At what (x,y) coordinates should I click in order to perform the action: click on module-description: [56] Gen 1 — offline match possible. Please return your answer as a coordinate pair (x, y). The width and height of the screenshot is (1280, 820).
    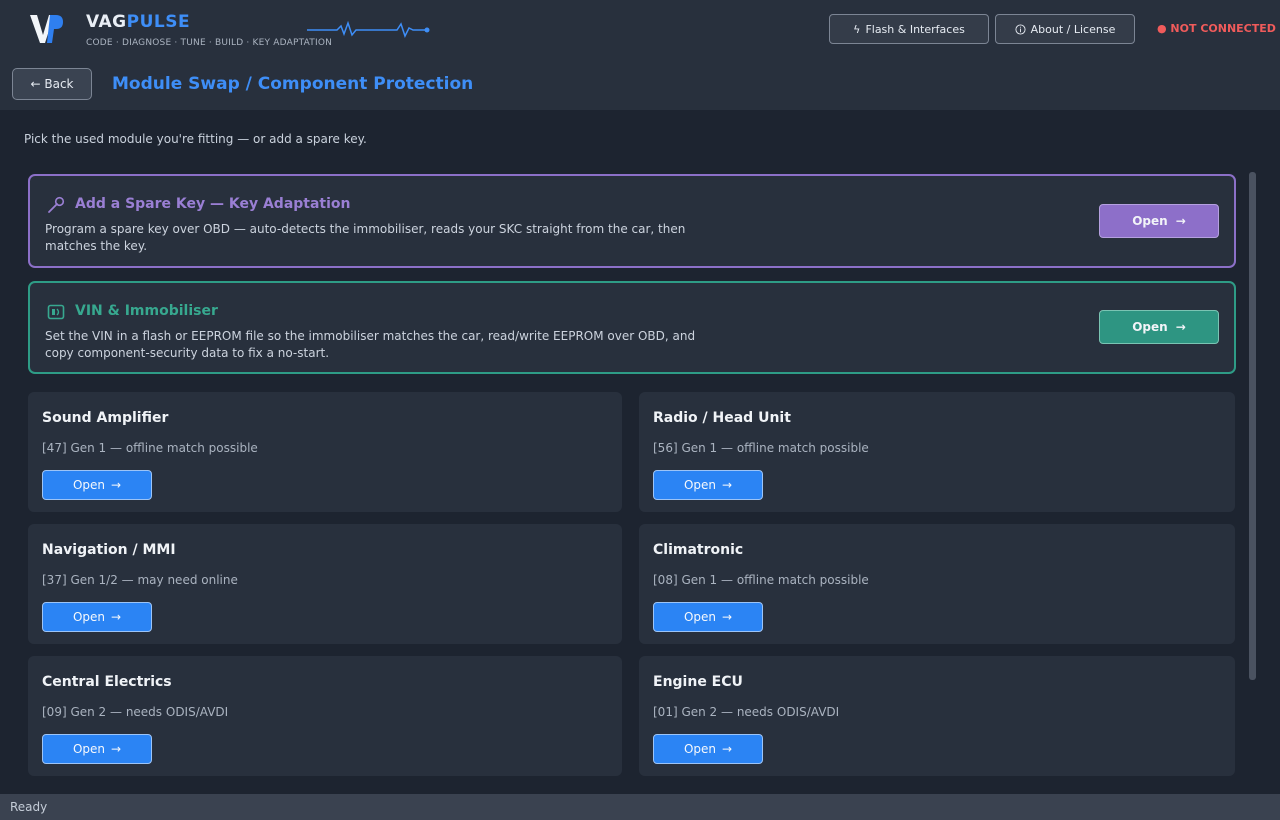
    Looking at the image, I should click on (761, 448).